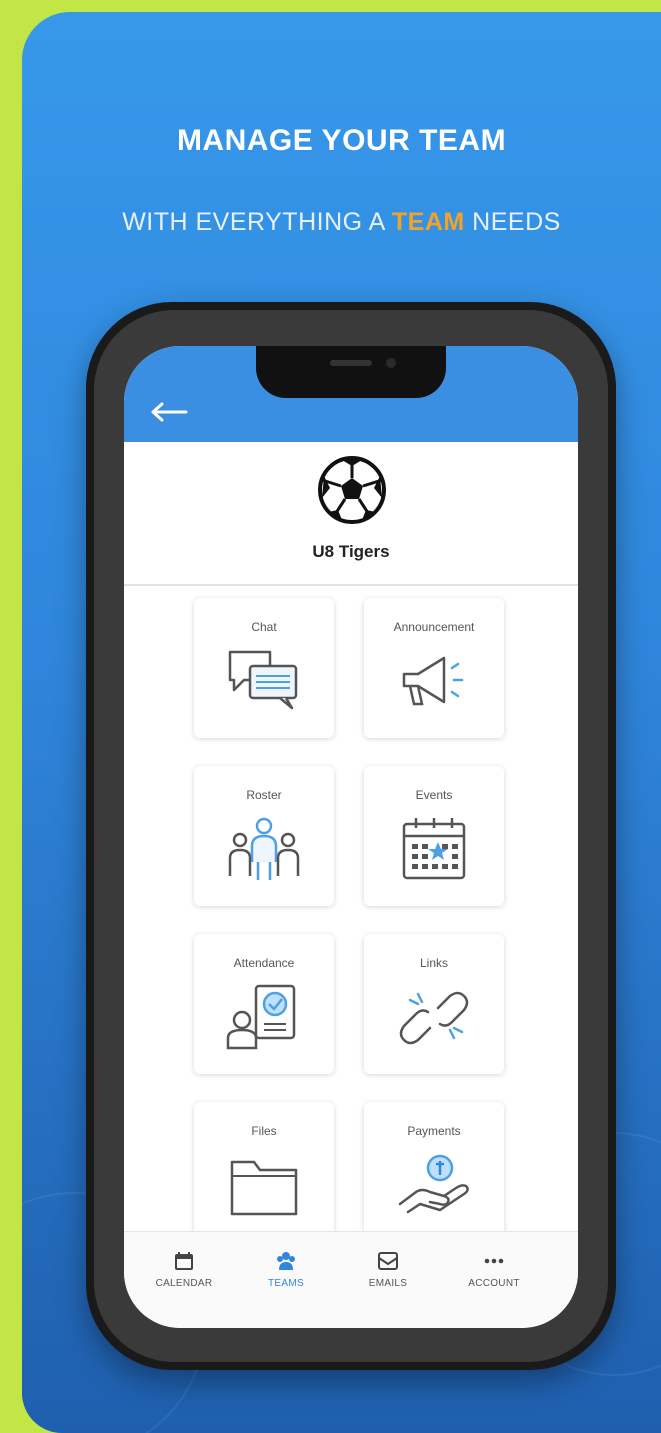  What do you see at coordinates (263, 680) in the screenshot?
I see `chat-icon` at bounding box center [263, 680].